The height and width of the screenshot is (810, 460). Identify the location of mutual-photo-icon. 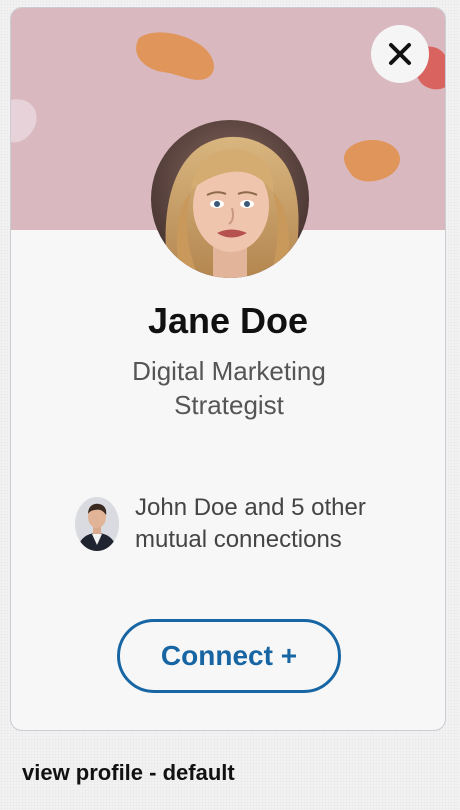
(97, 524).